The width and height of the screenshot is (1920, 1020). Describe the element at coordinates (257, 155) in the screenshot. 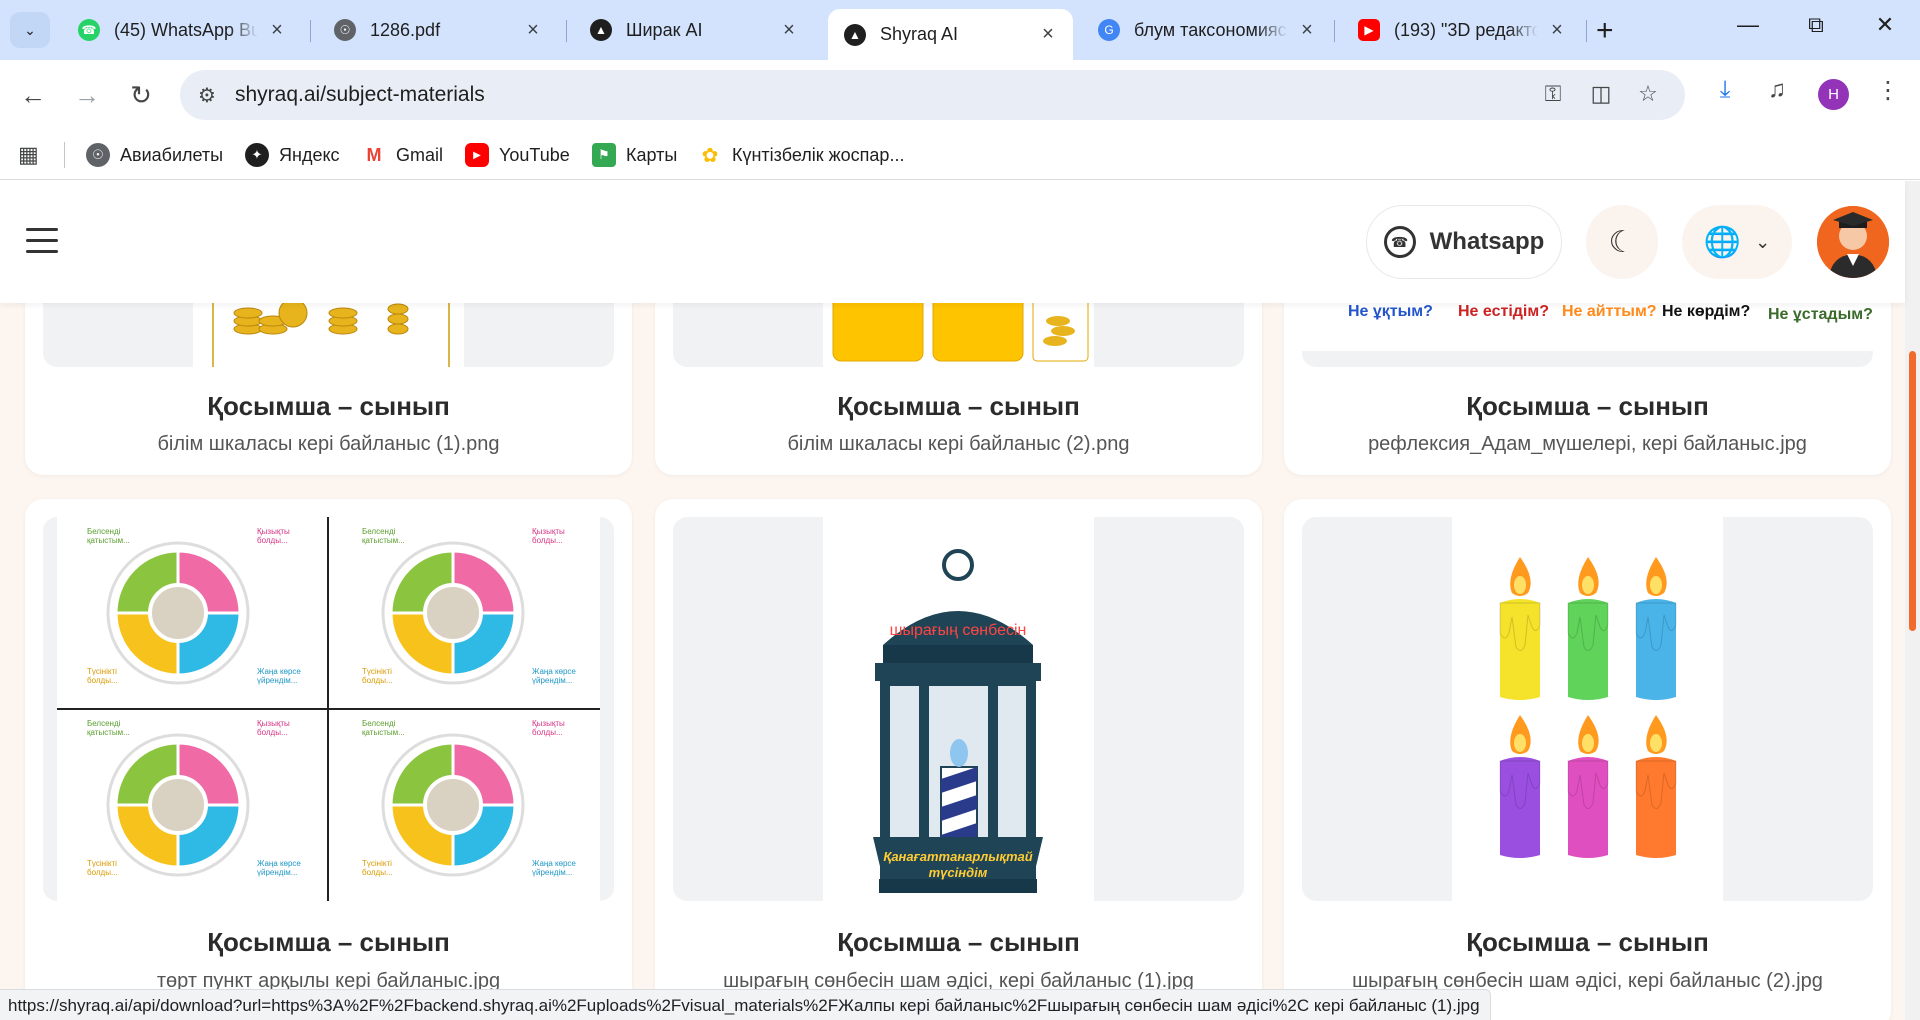

I see `yandex-icon: ✦` at that location.